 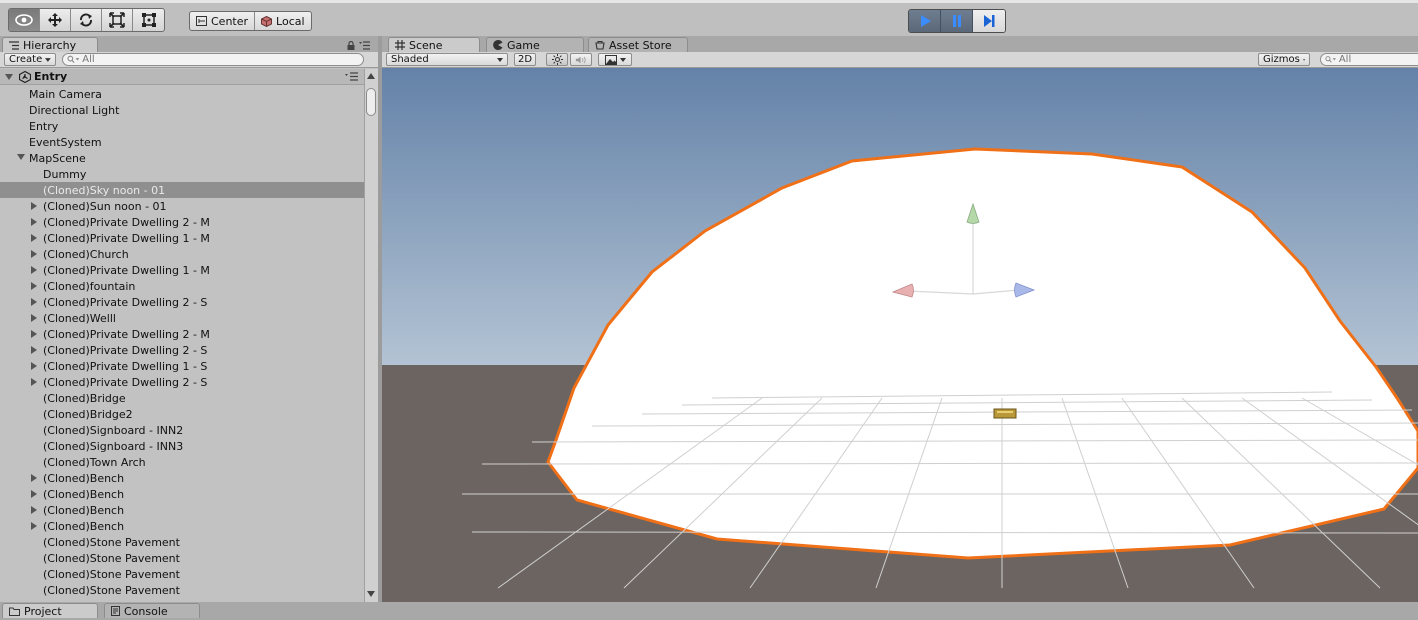 I want to click on hierarchy-search-input, so click(x=219, y=59).